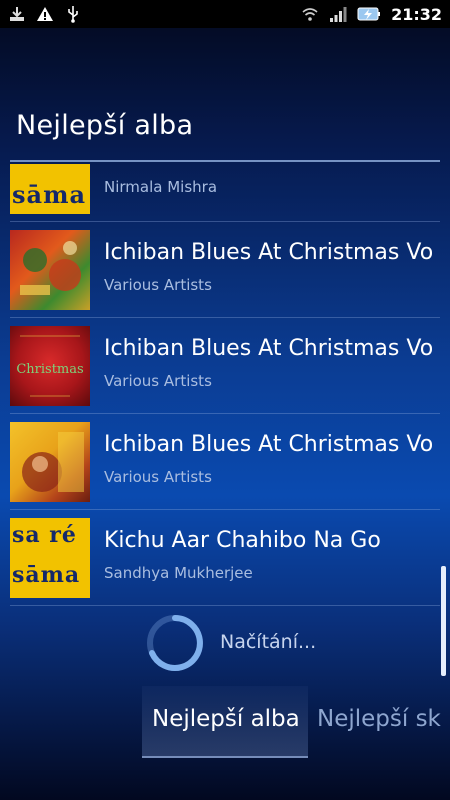  Describe the element at coordinates (17, 14) in the screenshot. I see `download-icon` at that location.